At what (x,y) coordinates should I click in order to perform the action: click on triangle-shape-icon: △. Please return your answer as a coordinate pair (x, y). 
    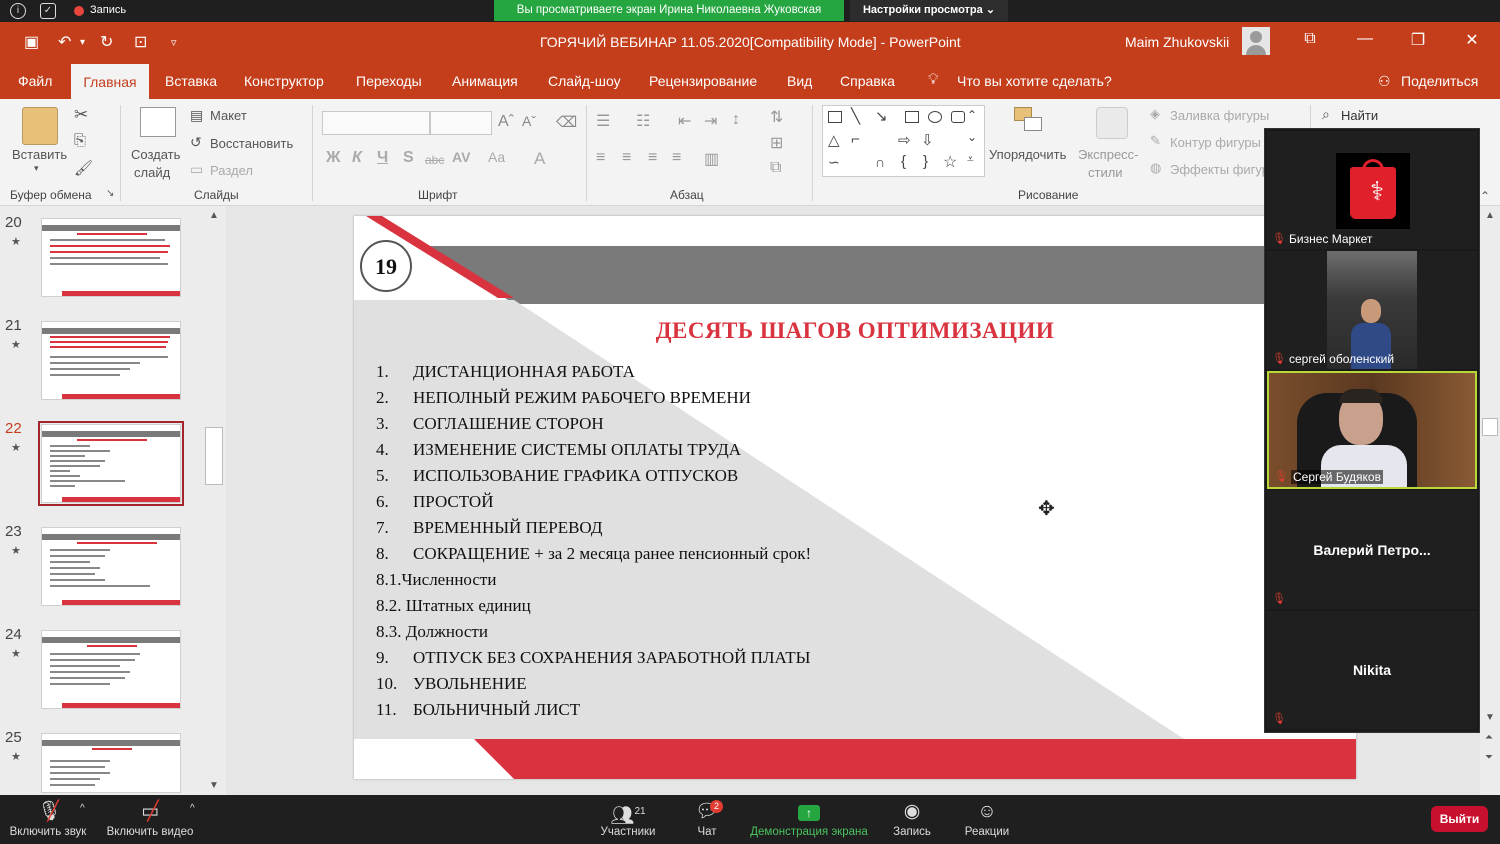
    Looking at the image, I should click on (834, 140).